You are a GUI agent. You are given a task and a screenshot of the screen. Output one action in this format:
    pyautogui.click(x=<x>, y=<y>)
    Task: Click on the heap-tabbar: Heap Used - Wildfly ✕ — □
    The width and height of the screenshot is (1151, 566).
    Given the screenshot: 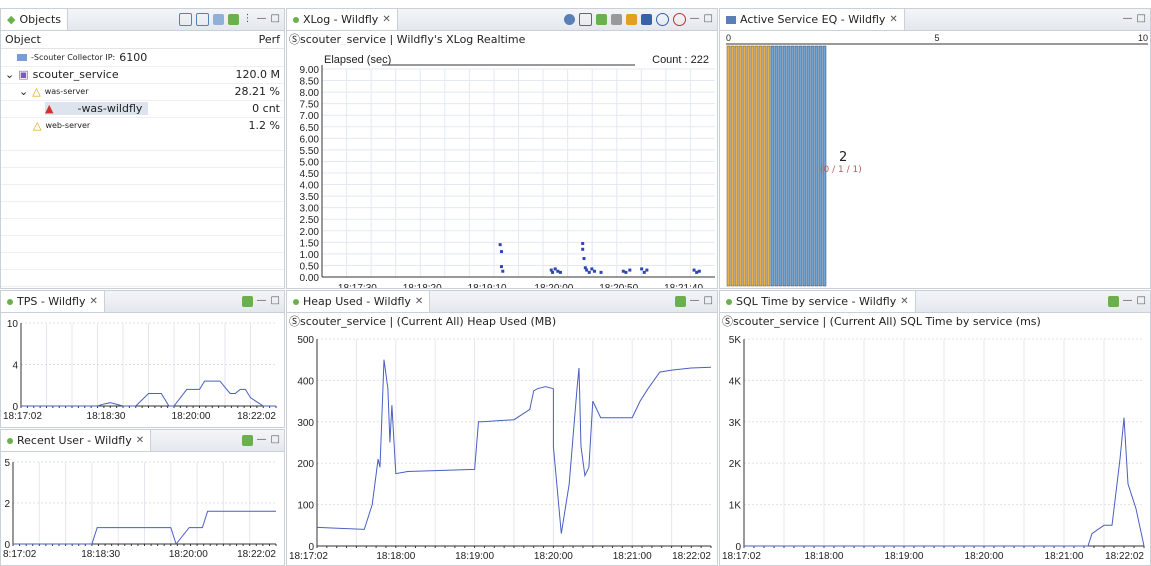 What is the action you would take?
    pyautogui.click(x=502, y=302)
    